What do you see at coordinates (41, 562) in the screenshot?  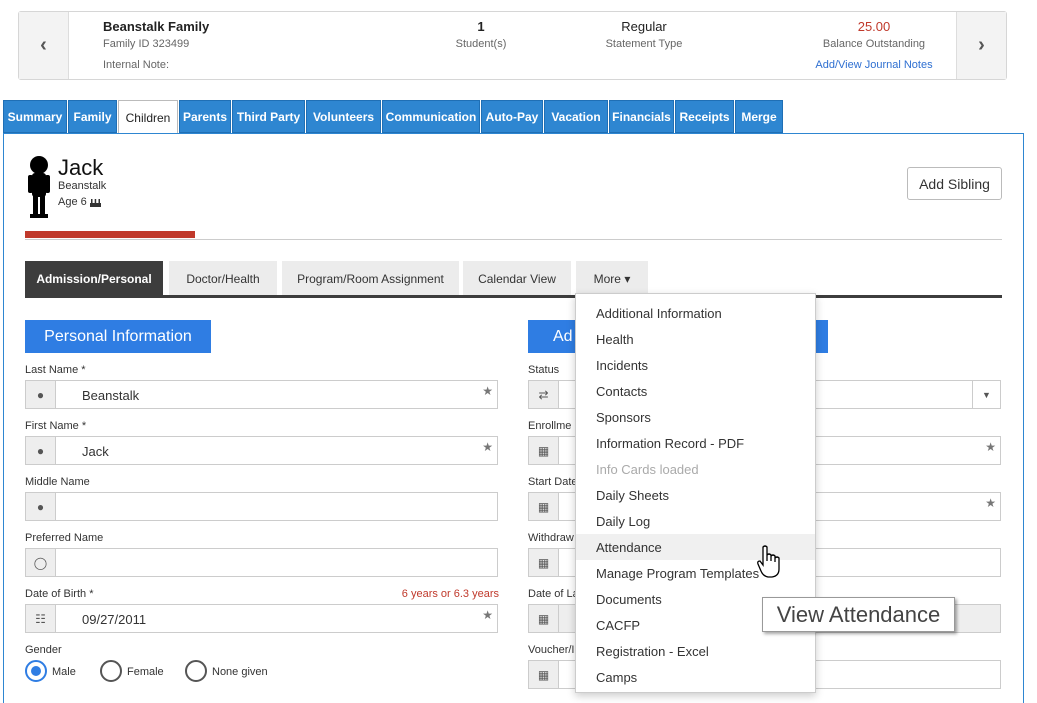 I see `speech-bubble-icon: ◯` at bounding box center [41, 562].